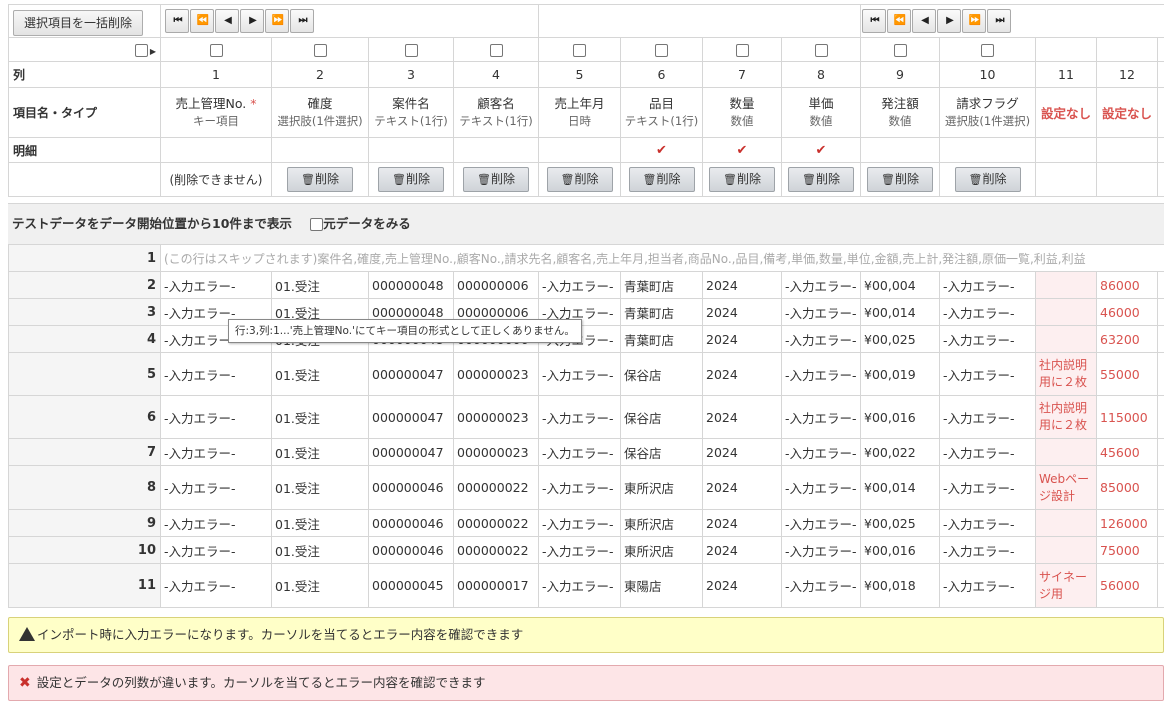 This screenshot has width=1164, height=701. Describe the element at coordinates (1066, 374) in the screenshot. I see `cell-value-unset: 社内説明用に２枚` at that location.